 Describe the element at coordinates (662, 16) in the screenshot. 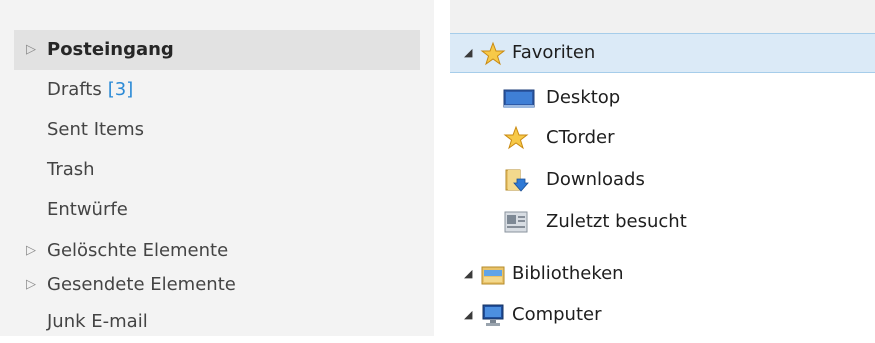

I see `nav-pane-header-strip` at that location.